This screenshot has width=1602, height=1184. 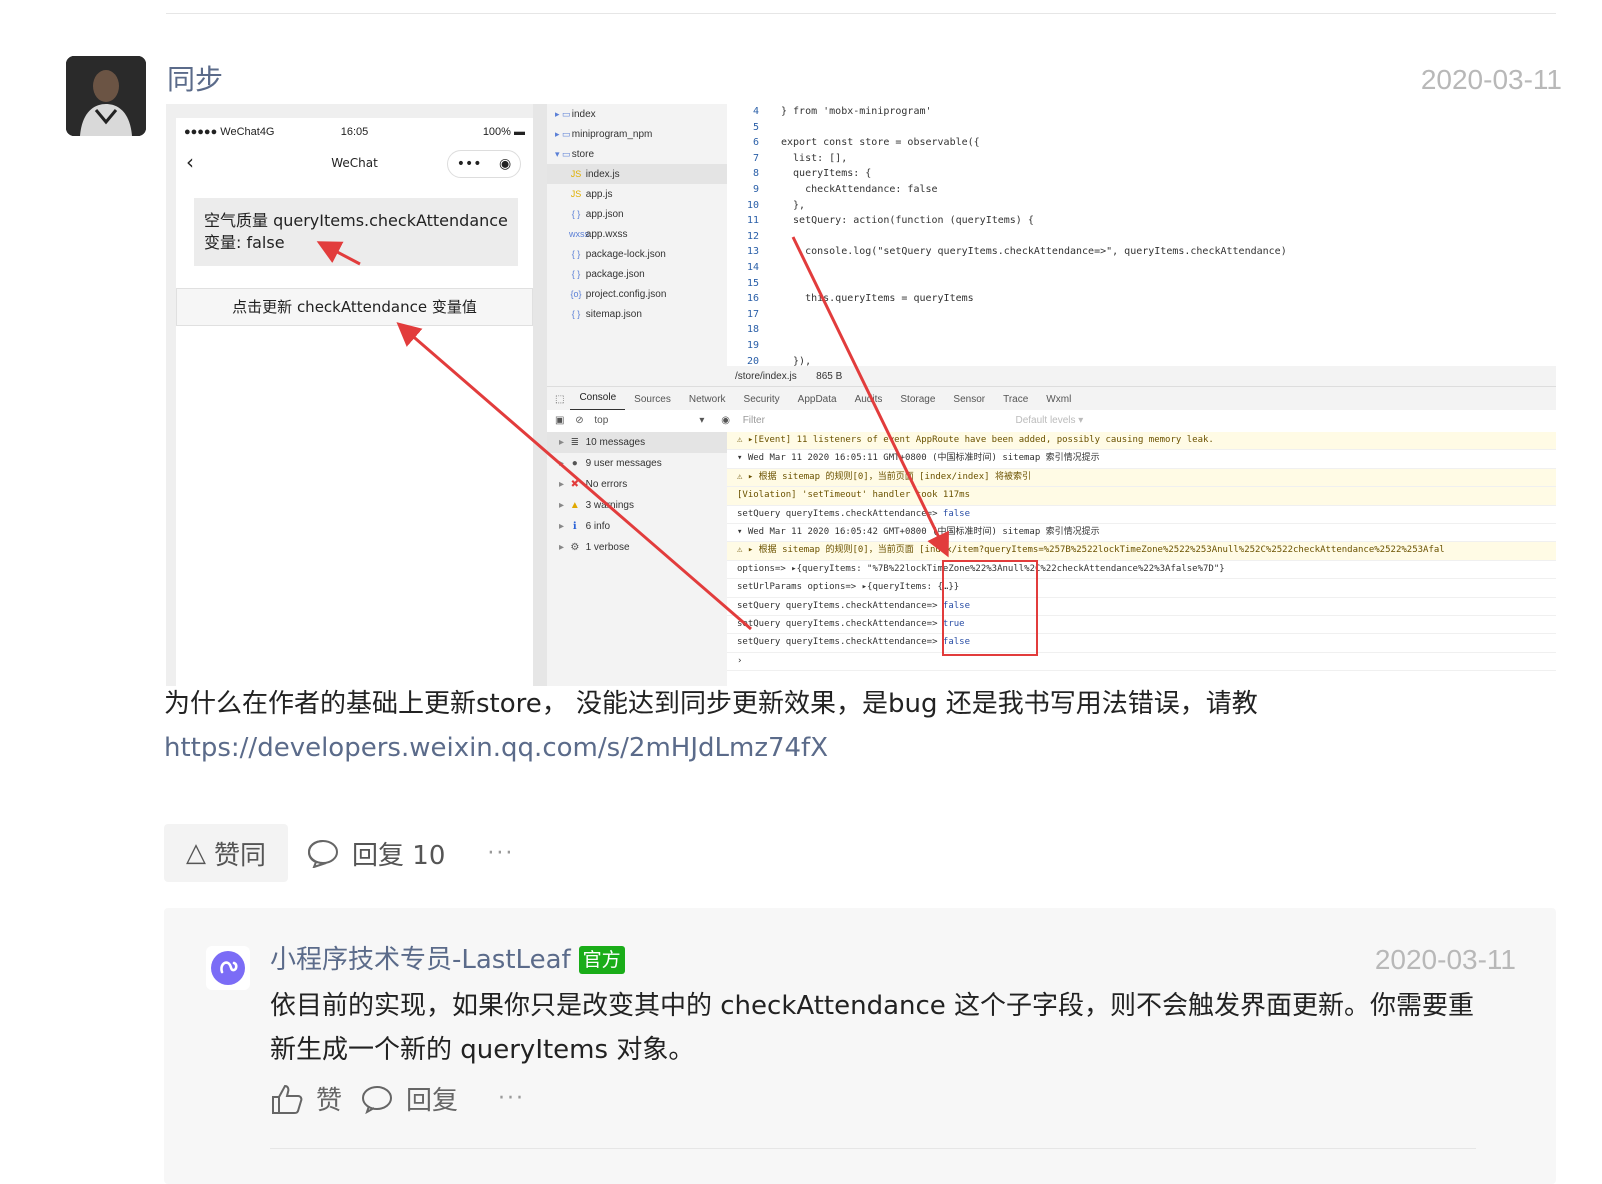 I want to click on line-number: 17, so click(x=752, y=314).